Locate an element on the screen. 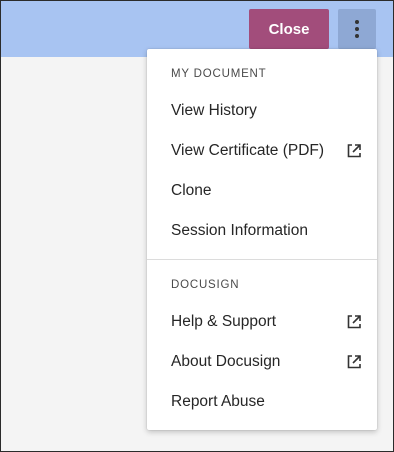 The height and width of the screenshot is (452, 394). menu-item-label: Help & Support is located at coordinates (224, 321).